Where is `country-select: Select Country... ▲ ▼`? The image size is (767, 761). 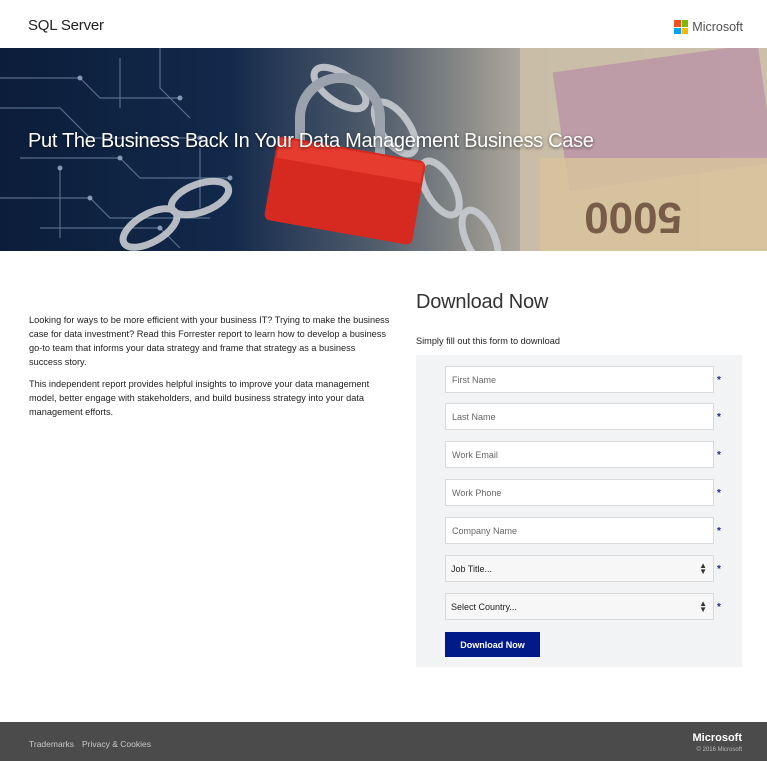
country-select: Select Country... ▲ ▼ is located at coordinates (579, 606).